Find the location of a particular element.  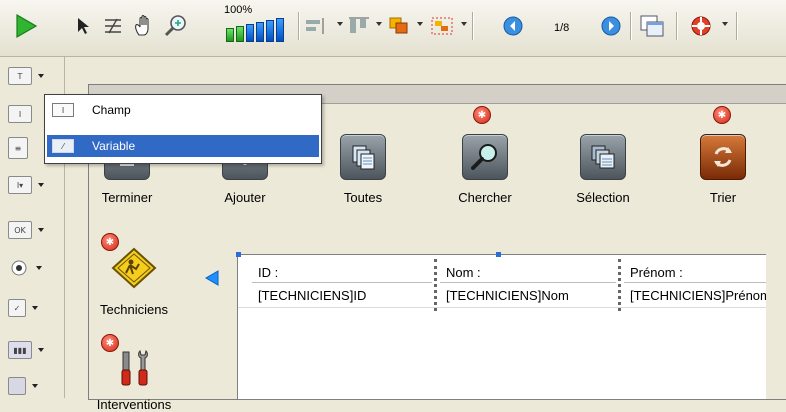

column-header-nom: Nom : is located at coordinates (528, 273).